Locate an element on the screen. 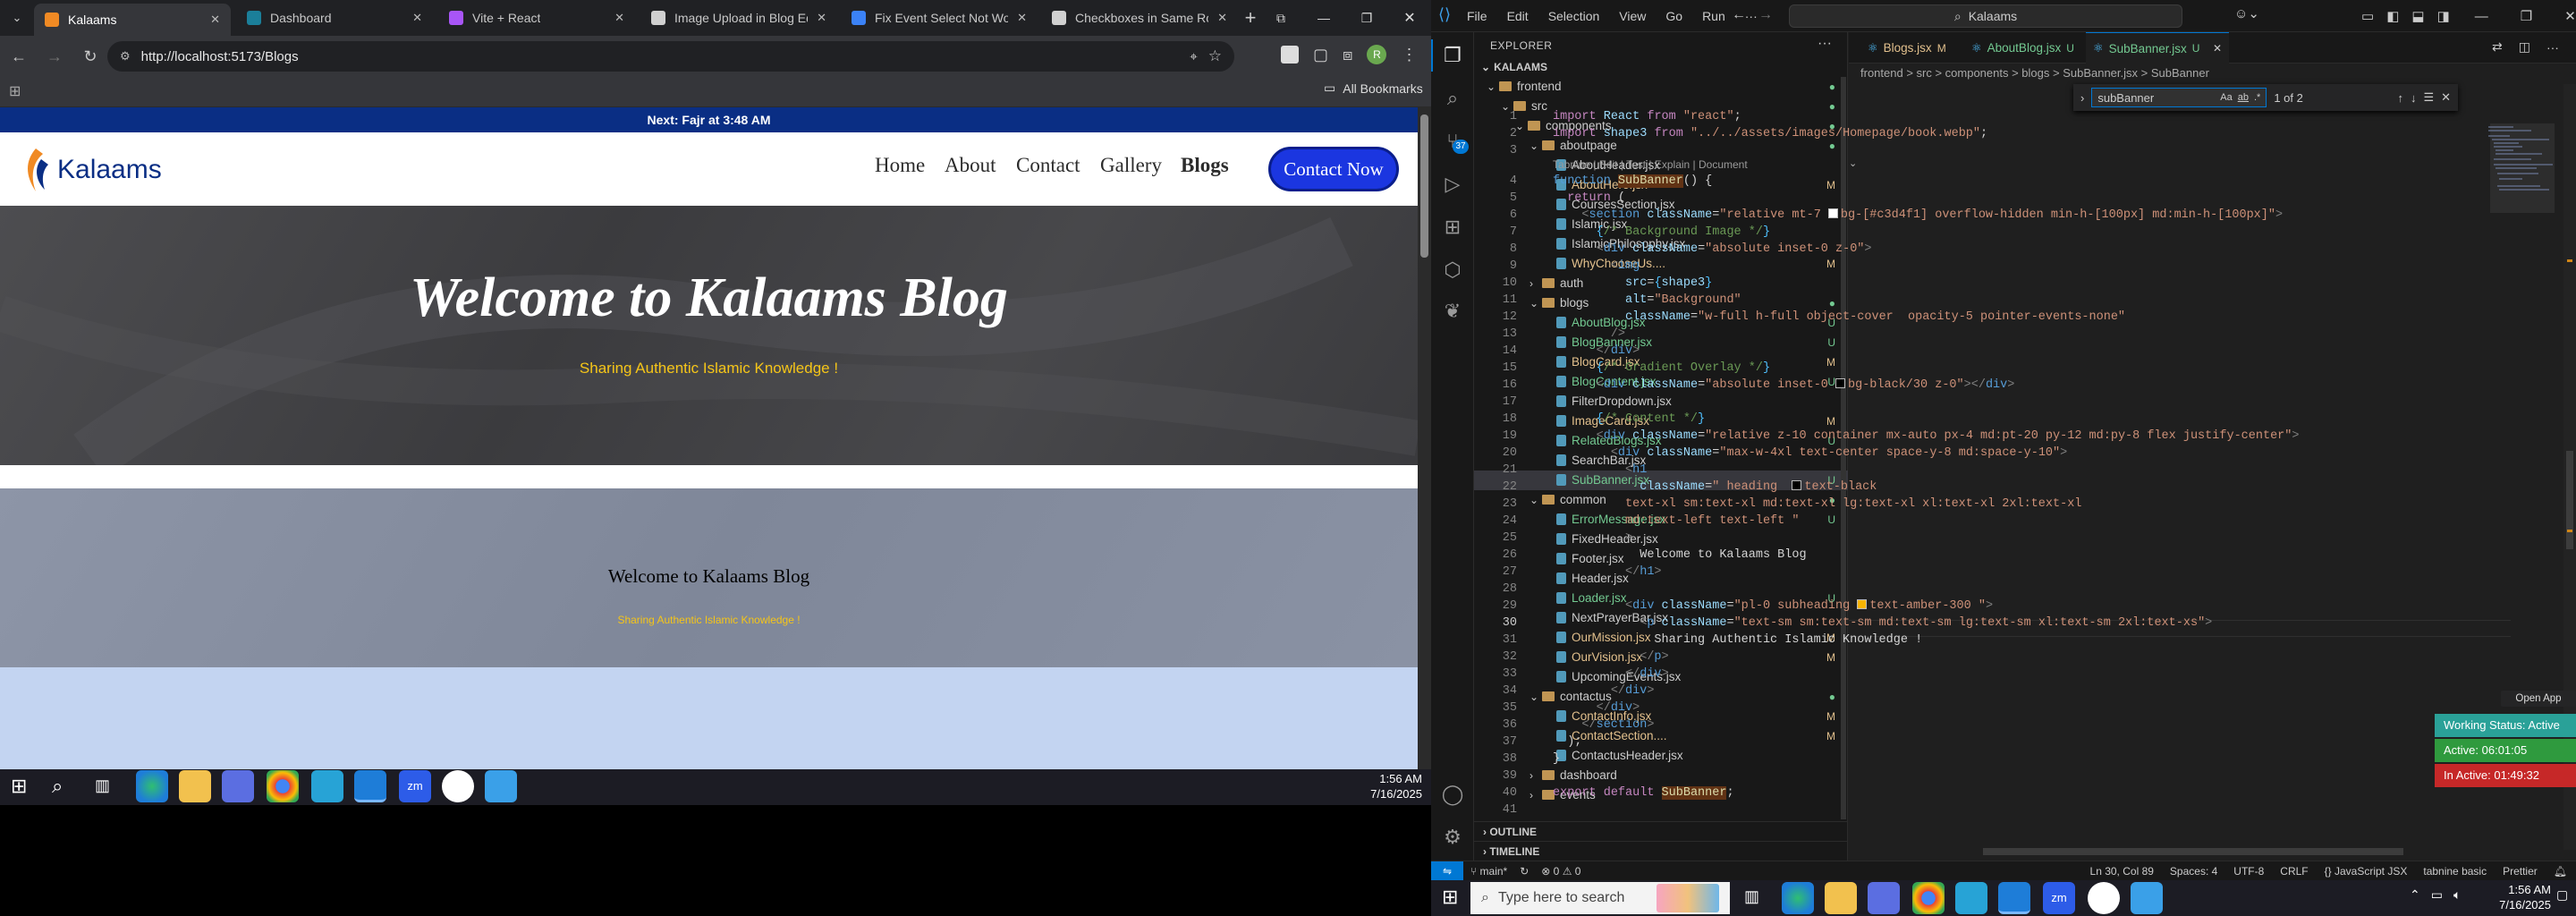  chrome-menu-icon: ⋮ is located at coordinates (1409, 55).